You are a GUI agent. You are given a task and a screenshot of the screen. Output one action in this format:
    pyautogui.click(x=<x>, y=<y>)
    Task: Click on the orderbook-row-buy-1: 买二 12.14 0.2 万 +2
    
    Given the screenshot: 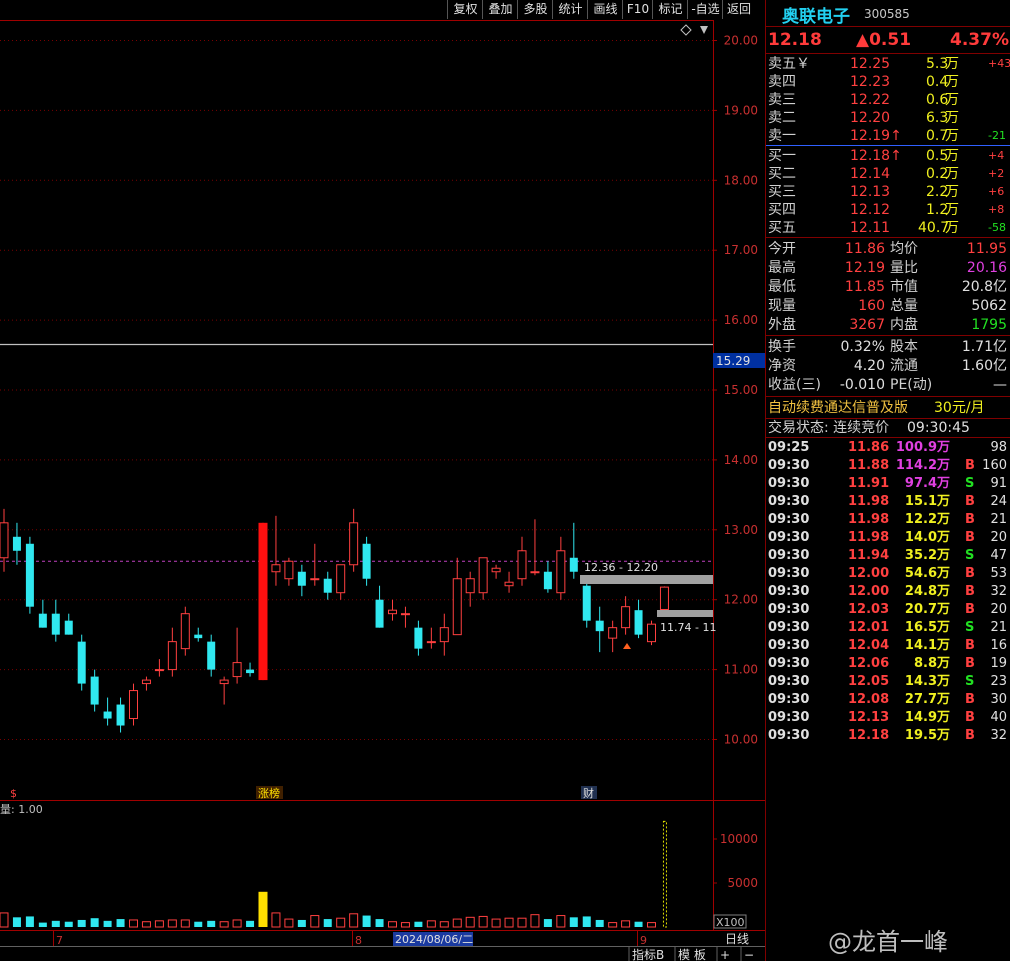 What is the action you would take?
    pyautogui.click(x=888, y=174)
    